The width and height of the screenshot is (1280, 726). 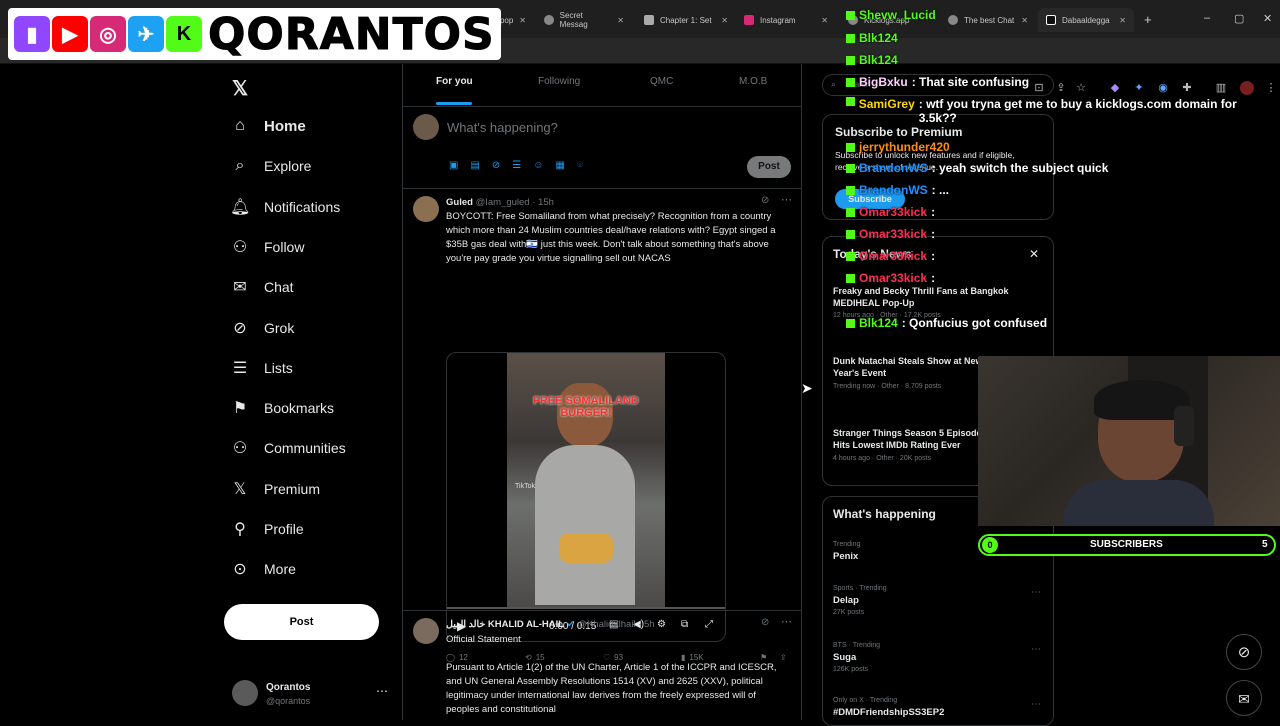 What do you see at coordinates (275, 489) in the screenshot?
I see `sidebar-item-premium: 𝕏 Premium` at bounding box center [275, 489].